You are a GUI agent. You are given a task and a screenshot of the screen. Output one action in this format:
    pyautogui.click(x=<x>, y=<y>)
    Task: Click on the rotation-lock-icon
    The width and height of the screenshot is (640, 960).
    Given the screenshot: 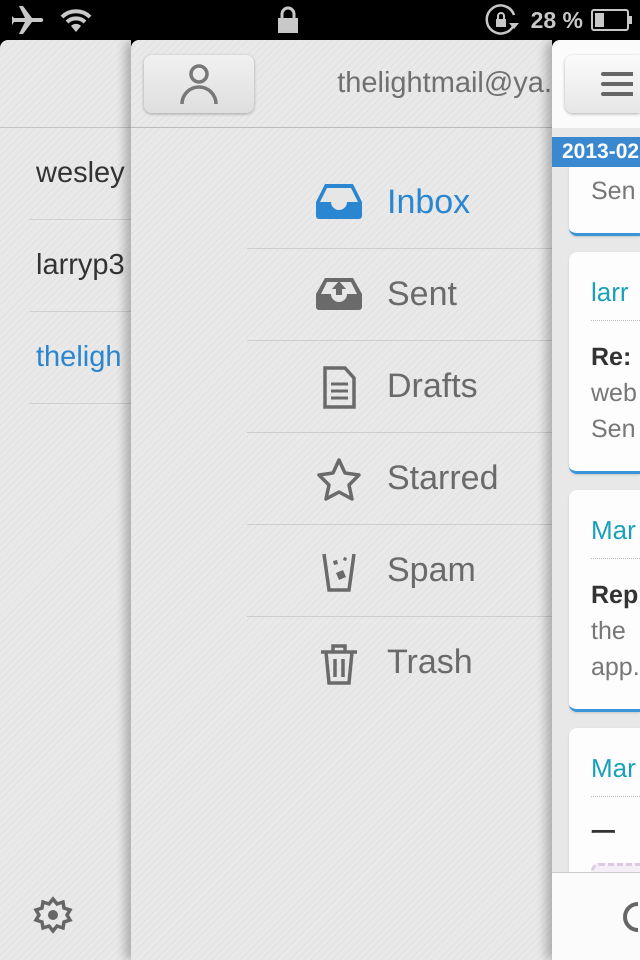 What is the action you would take?
    pyautogui.click(x=501, y=20)
    